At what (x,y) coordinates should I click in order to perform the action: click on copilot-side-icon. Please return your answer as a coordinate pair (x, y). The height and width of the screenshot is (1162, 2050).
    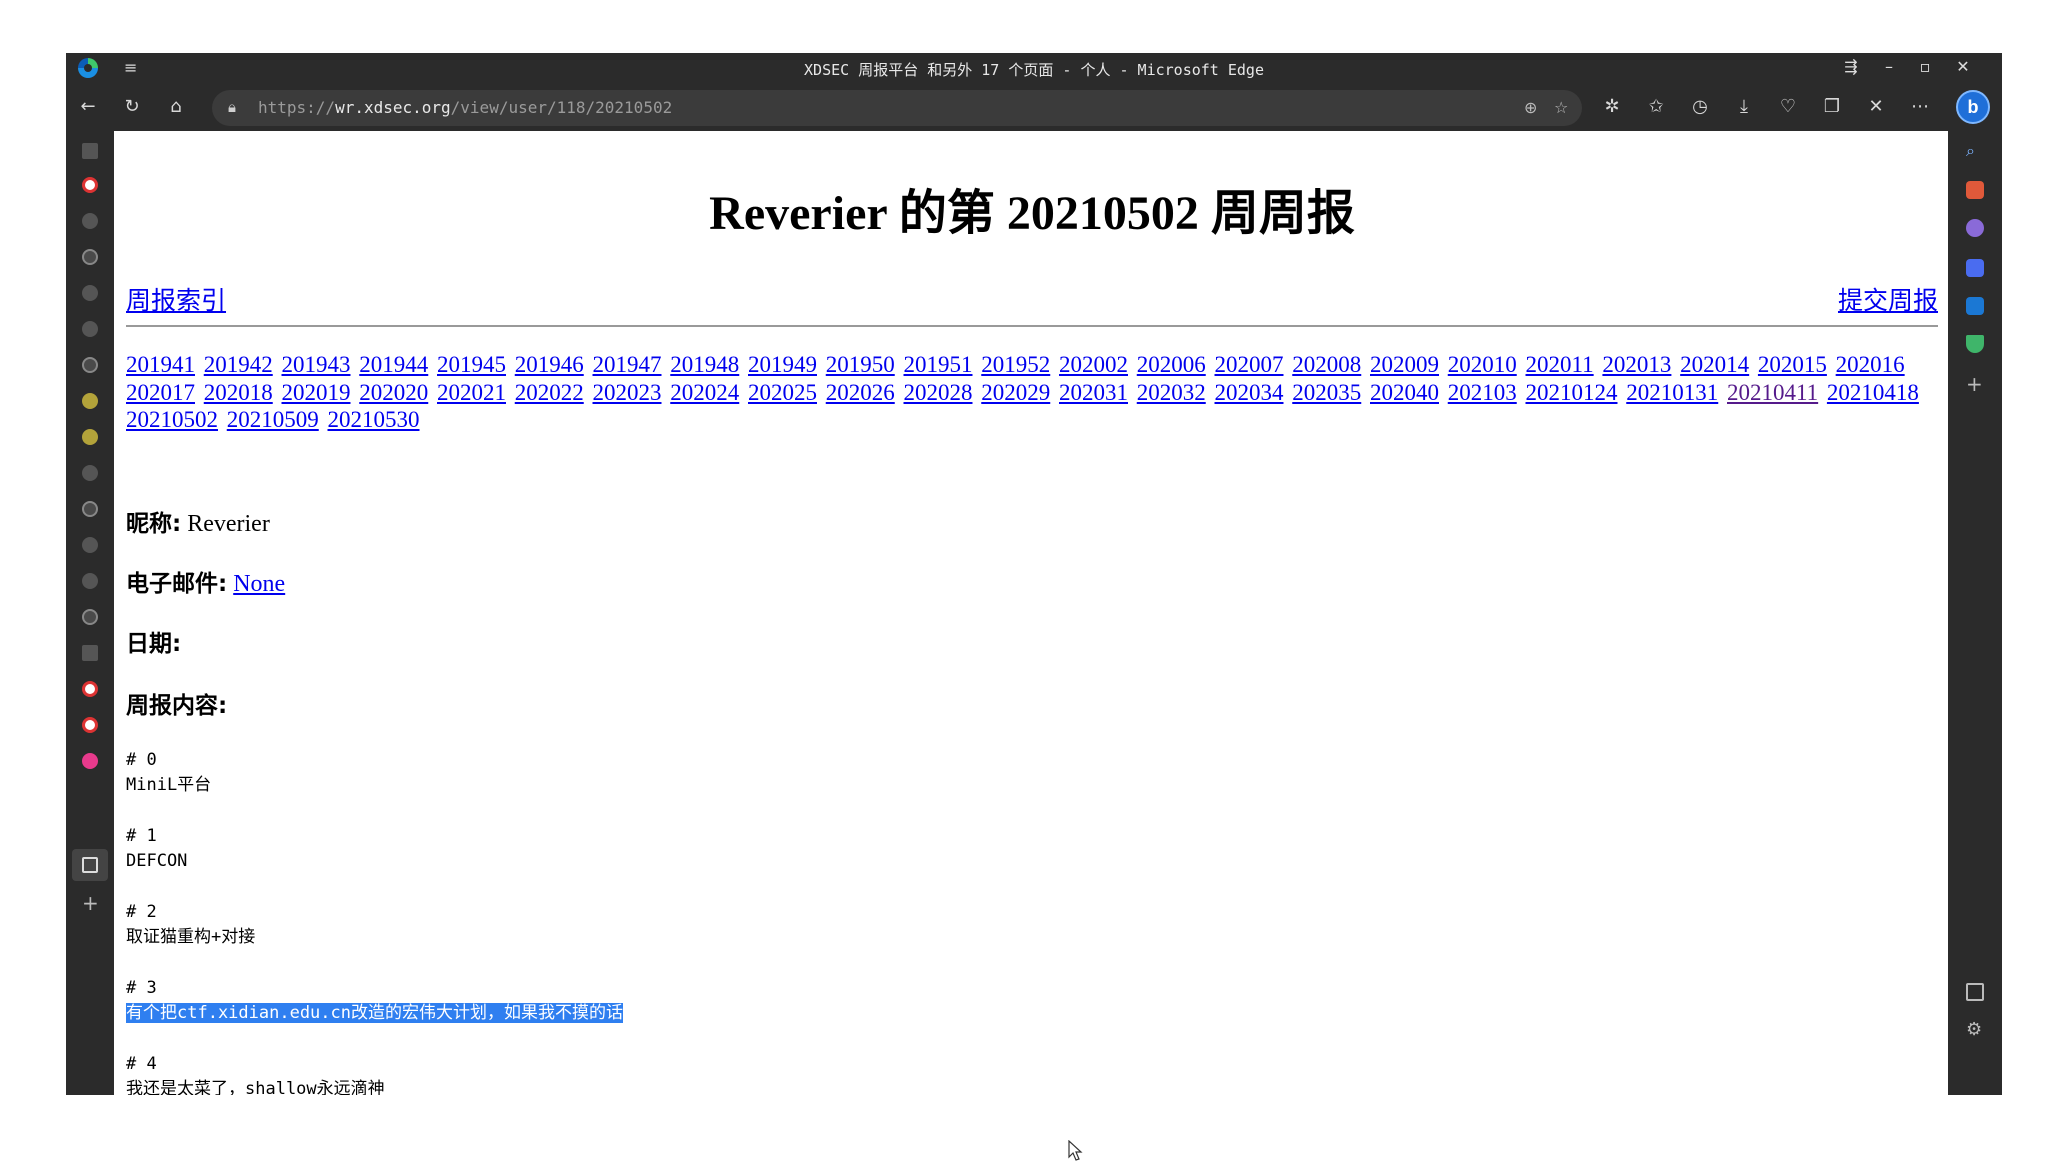
    Looking at the image, I should click on (1975, 268).